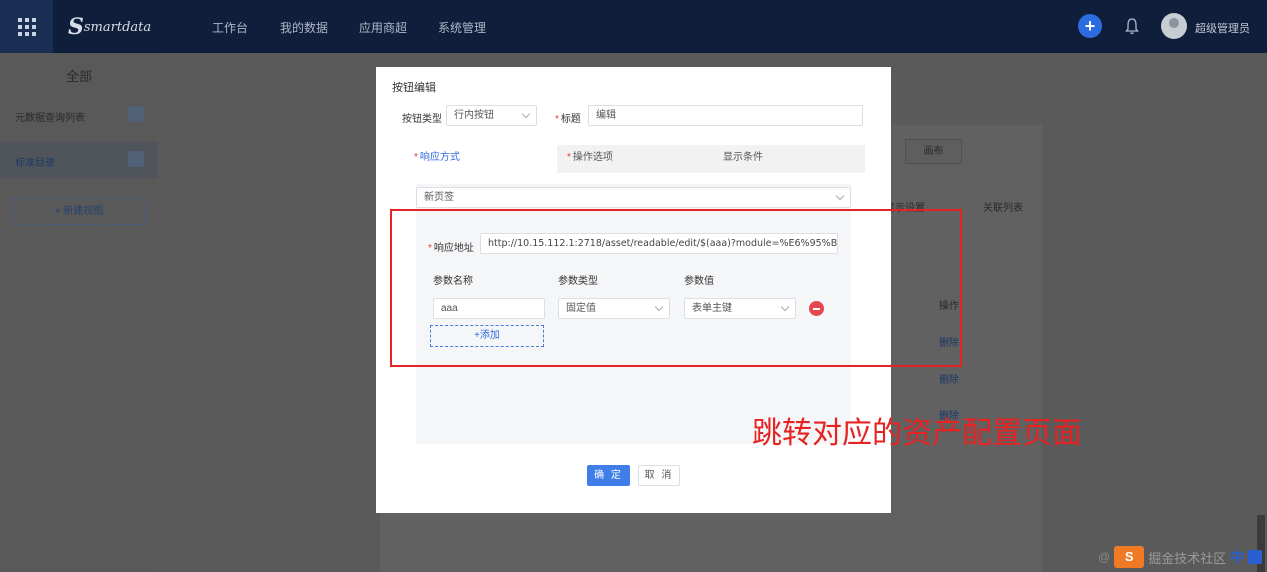 The image size is (1267, 572). Describe the element at coordinates (383, 27) in the screenshot. I see `nav-app-store: 应用商超` at that location.